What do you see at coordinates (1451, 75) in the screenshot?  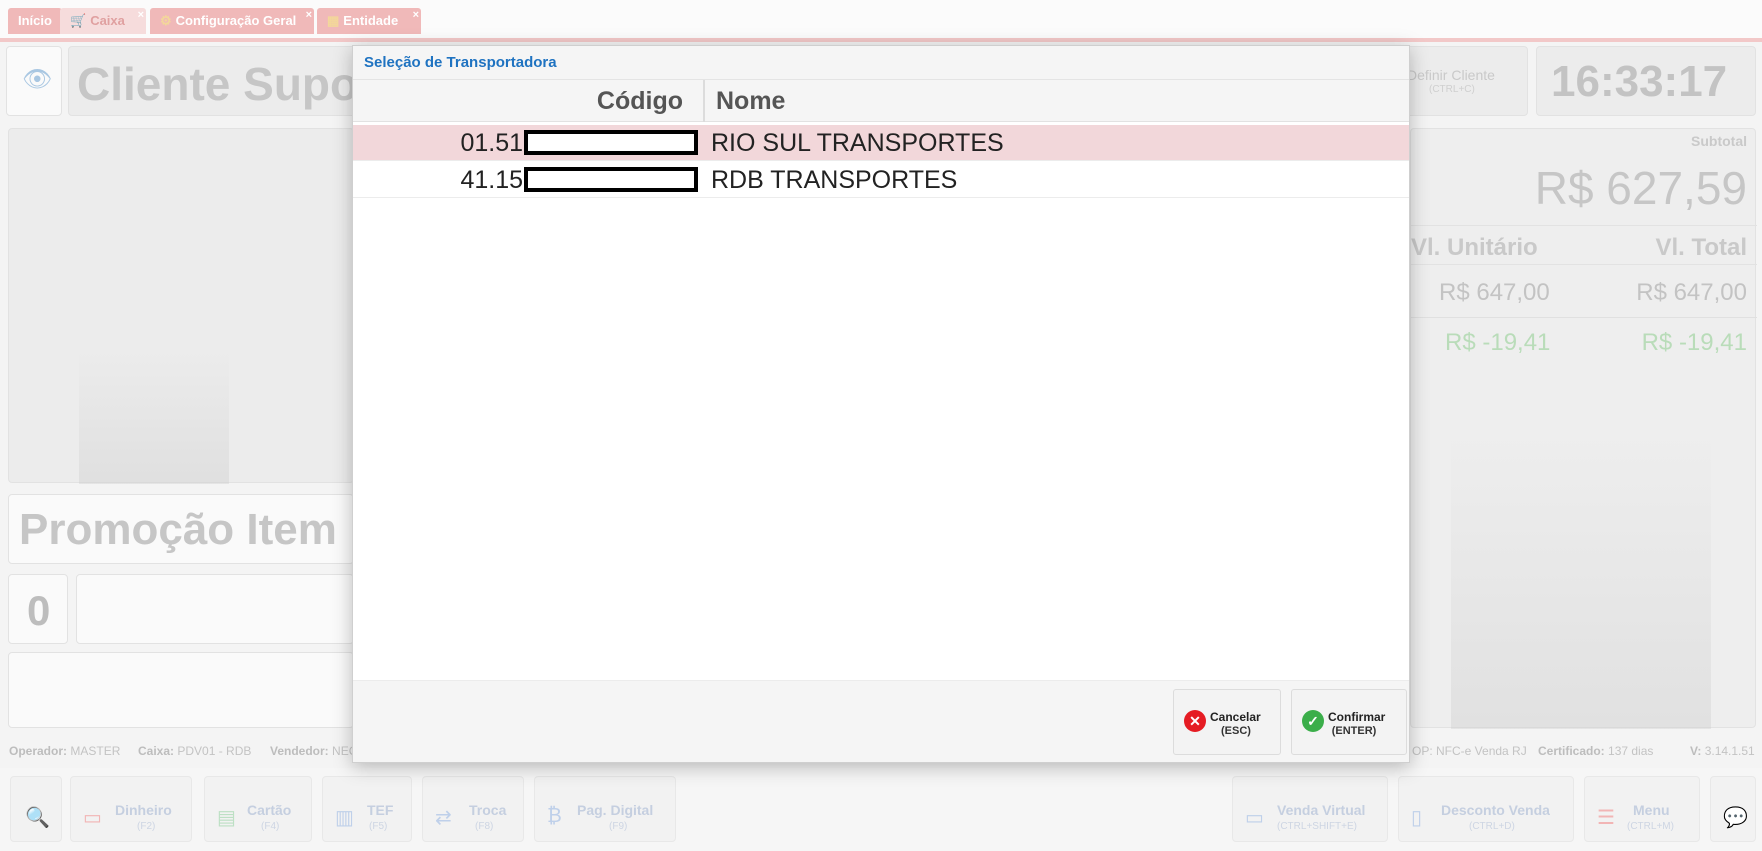 I see `define-client-label: Definir Cliente` at bounding box center [1451, 75].